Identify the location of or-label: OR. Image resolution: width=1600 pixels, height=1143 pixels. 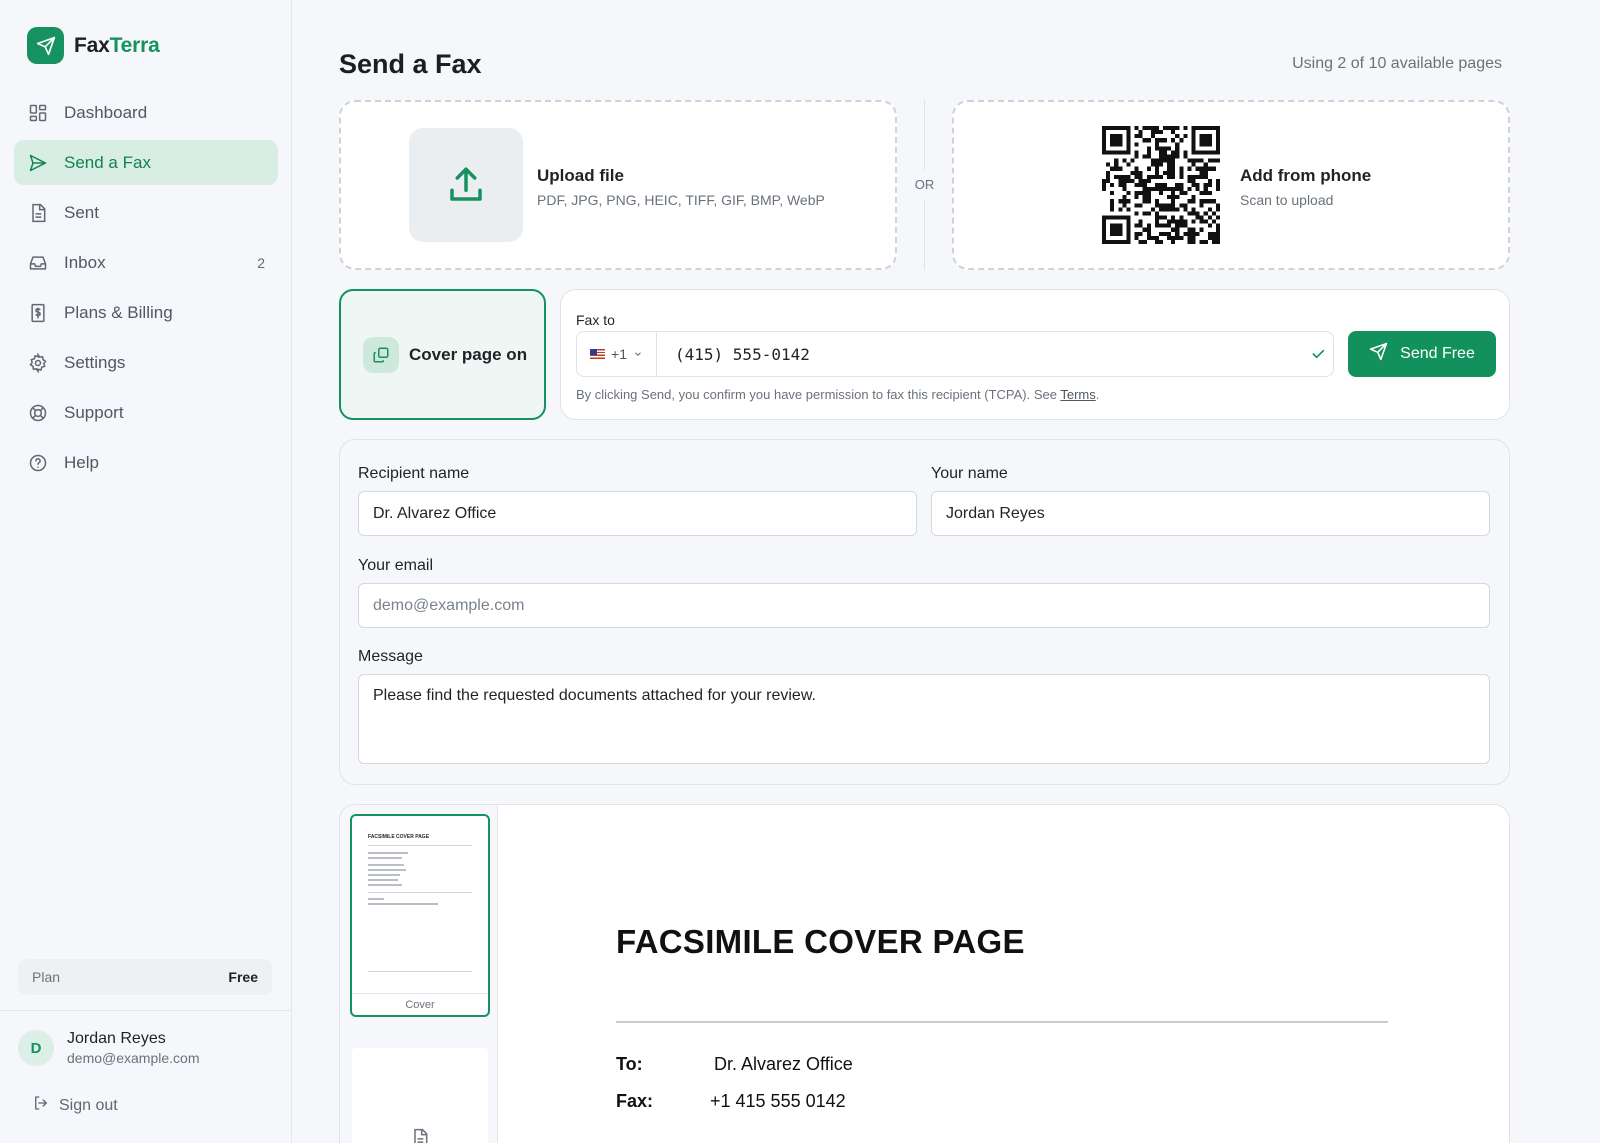
(924, 184).